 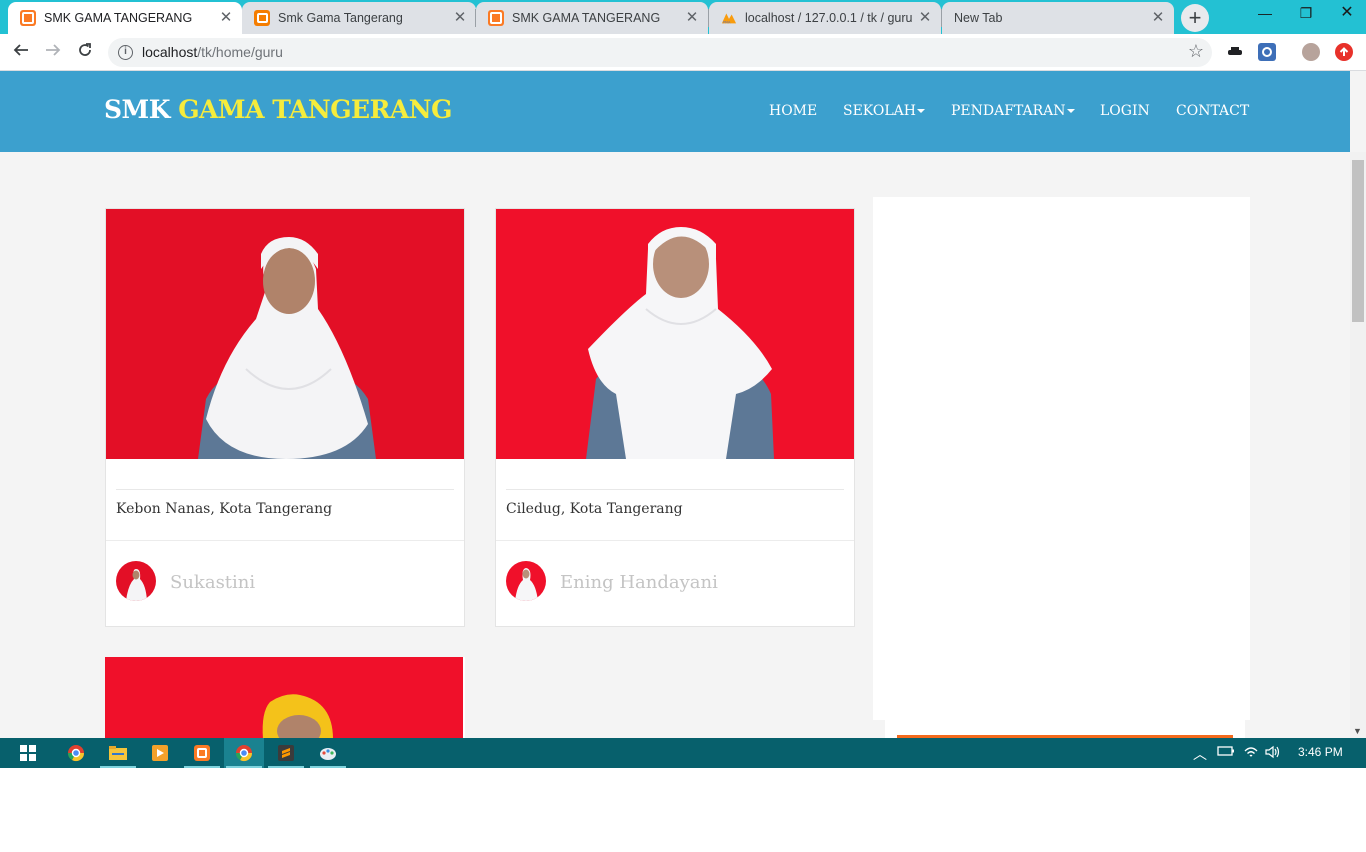 I want to click on address-url: localhost/tk/home/guru, so click(x=212, y=52).